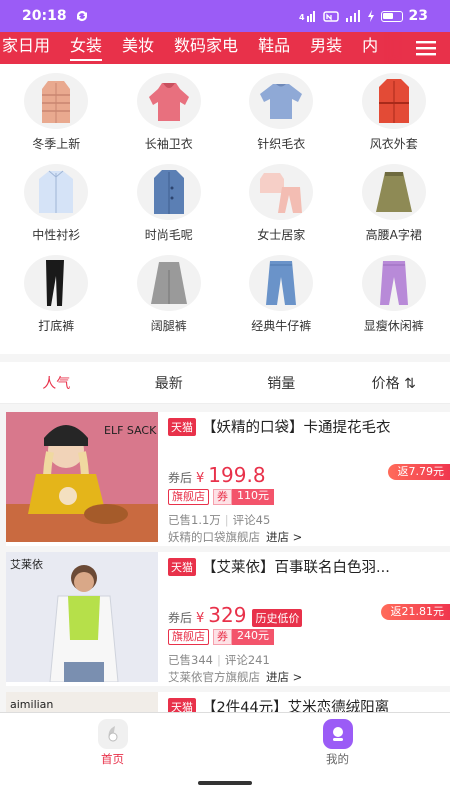 This screenshot has width=450, height=800. Describe the element at coordinates (410, 383) in the screenshot. I see `sort-arrows-icon: ⇅` at that location.